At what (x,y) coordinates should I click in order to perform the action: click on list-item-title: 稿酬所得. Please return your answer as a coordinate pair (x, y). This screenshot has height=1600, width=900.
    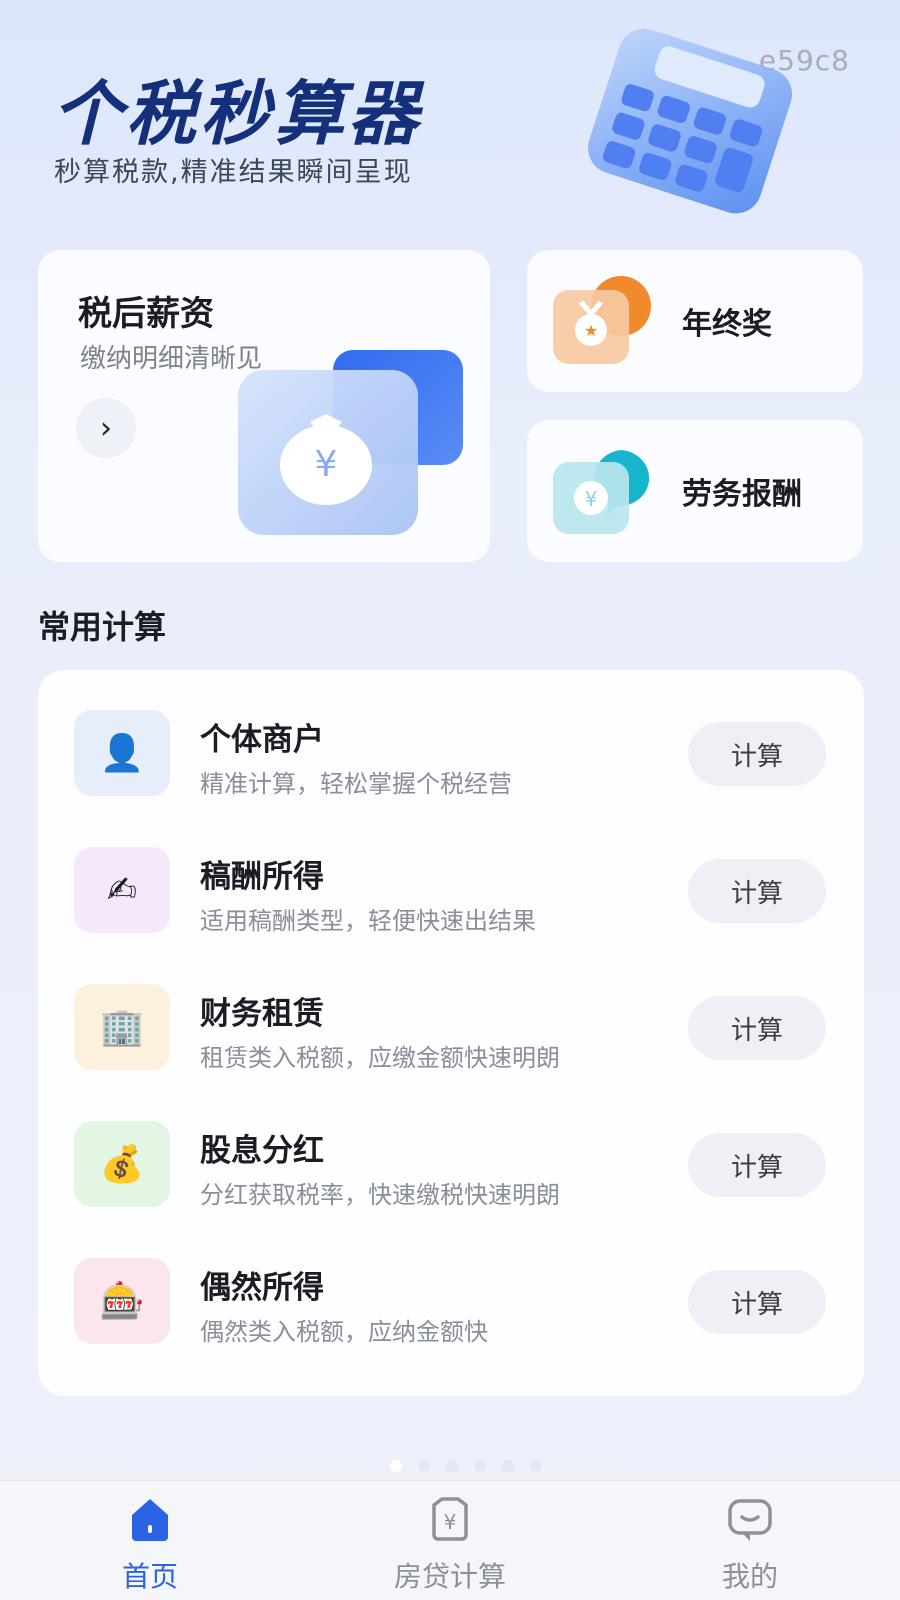
    Looking at the image, I should click on (262, 877).